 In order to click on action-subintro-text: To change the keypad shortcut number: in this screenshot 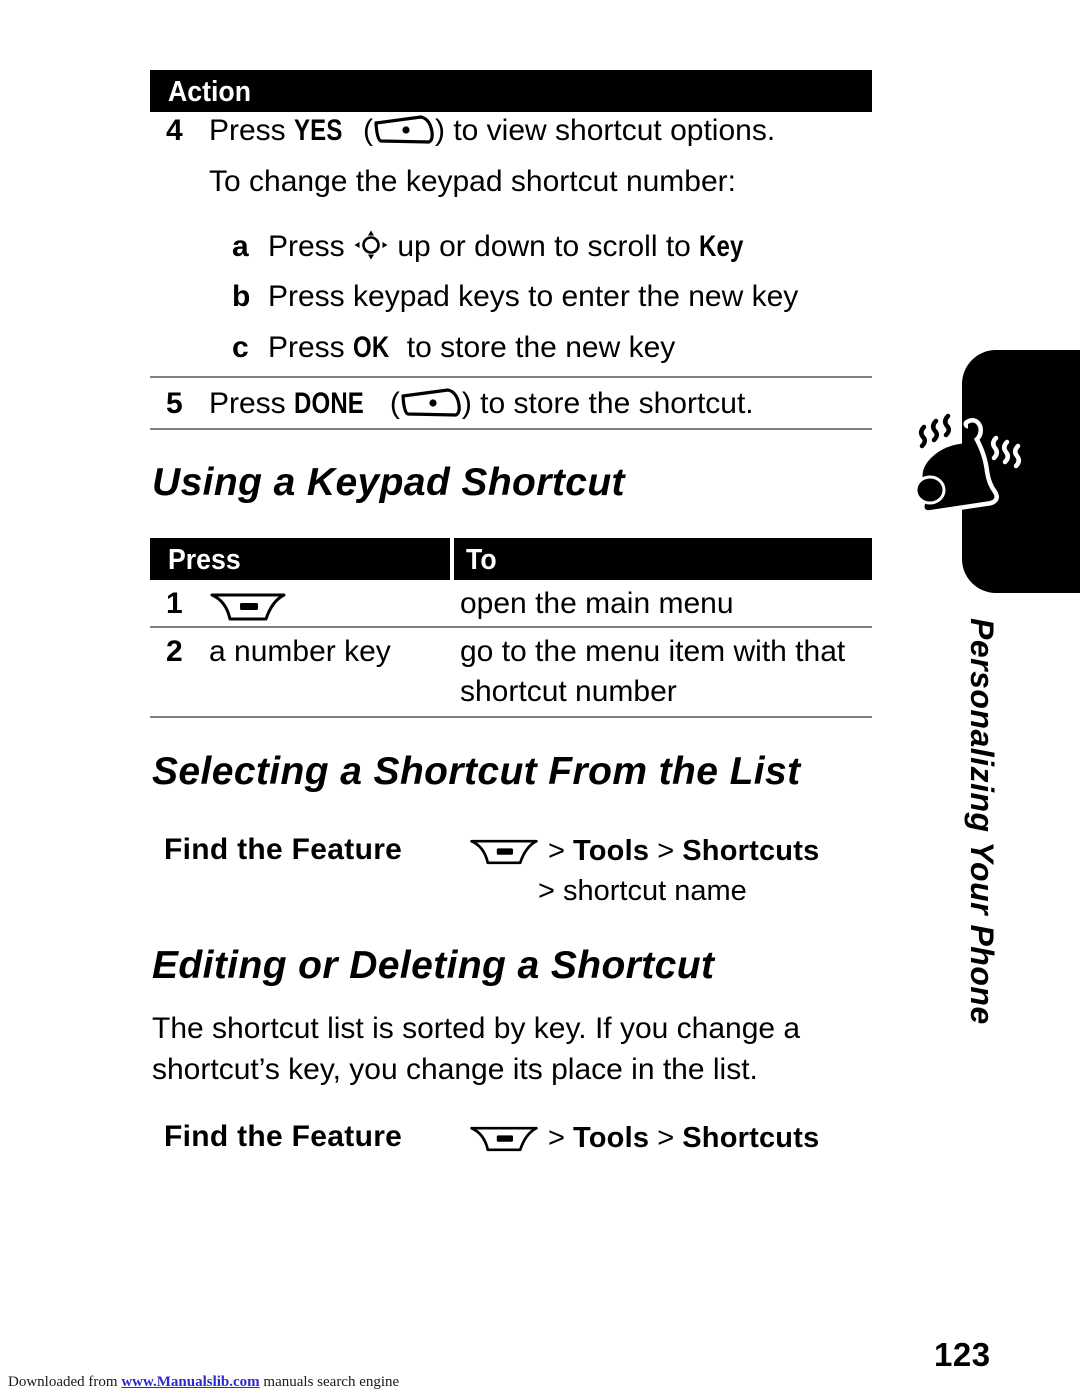, I will do `click(472, 181)`.